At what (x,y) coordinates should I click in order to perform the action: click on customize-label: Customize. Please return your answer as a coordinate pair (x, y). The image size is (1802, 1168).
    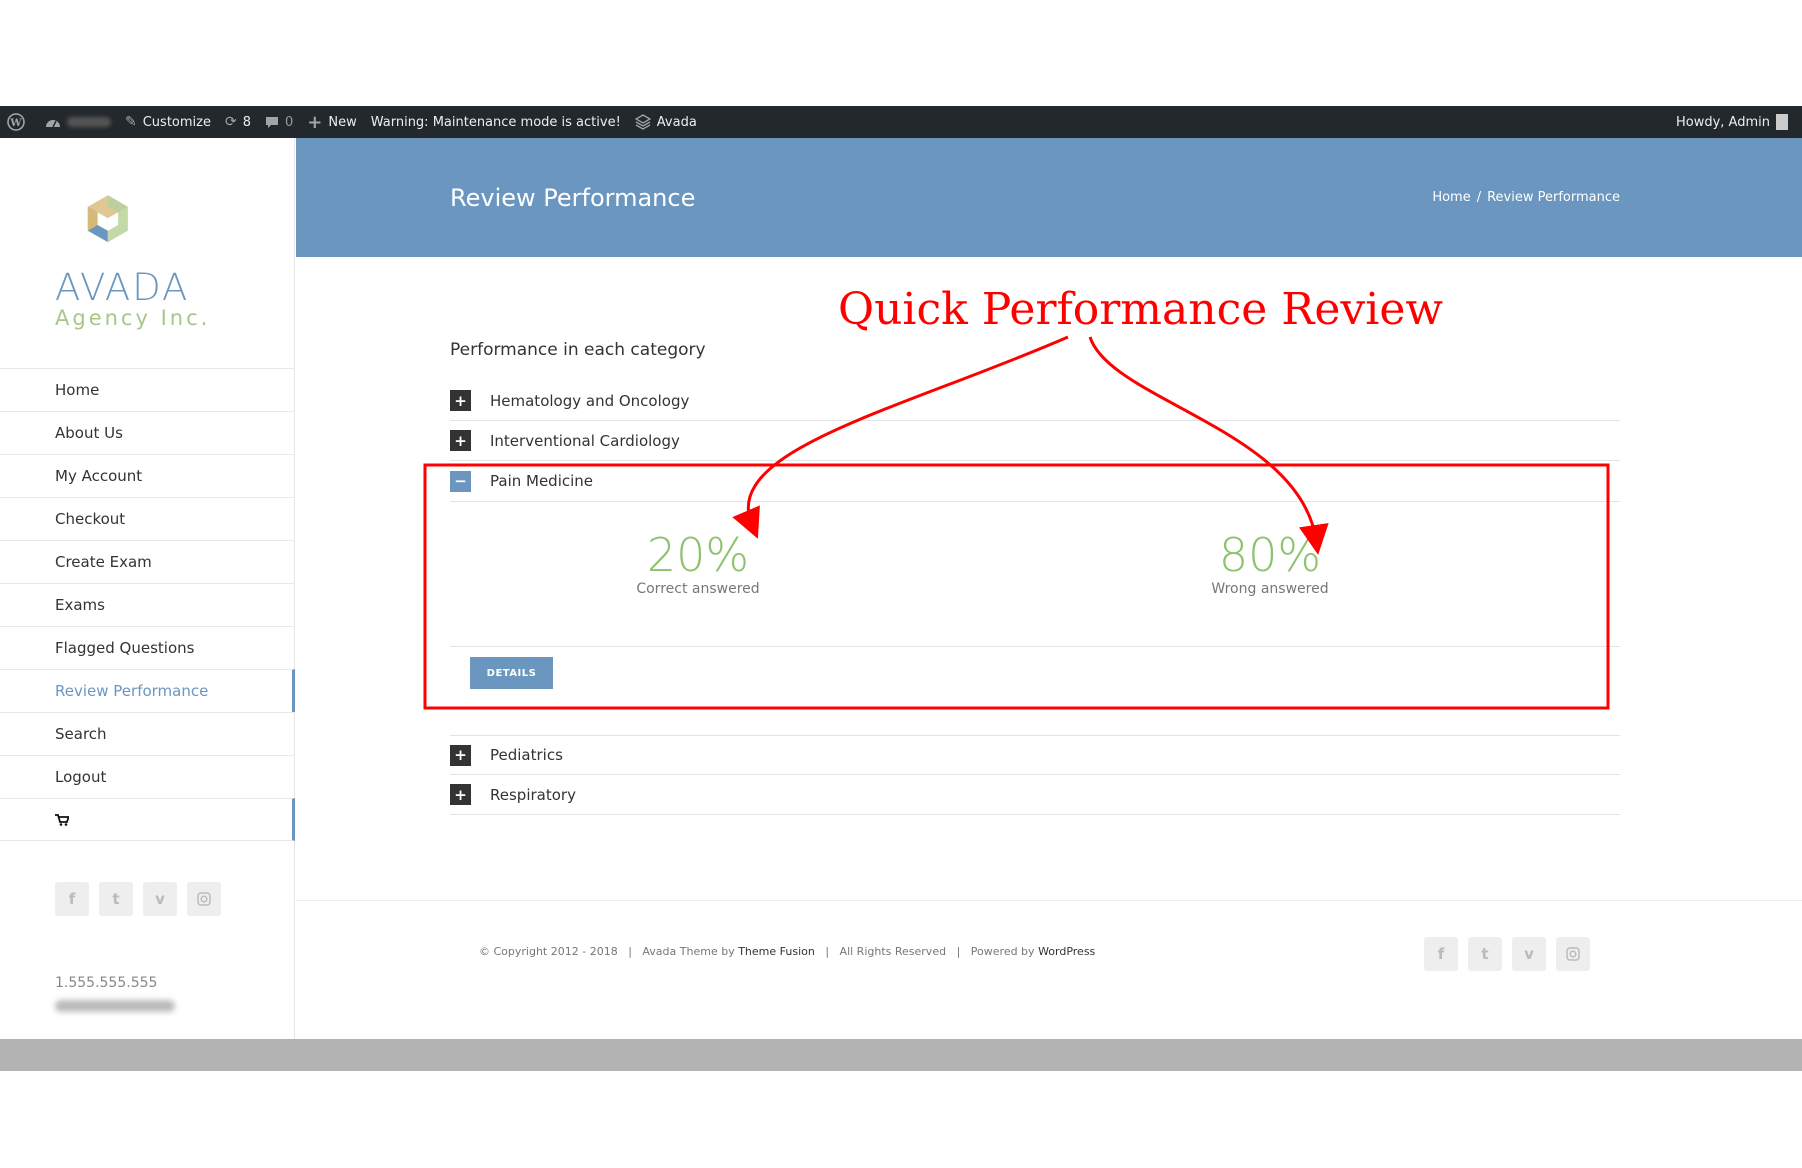
    Looking at the image, I should click on (176, 122).